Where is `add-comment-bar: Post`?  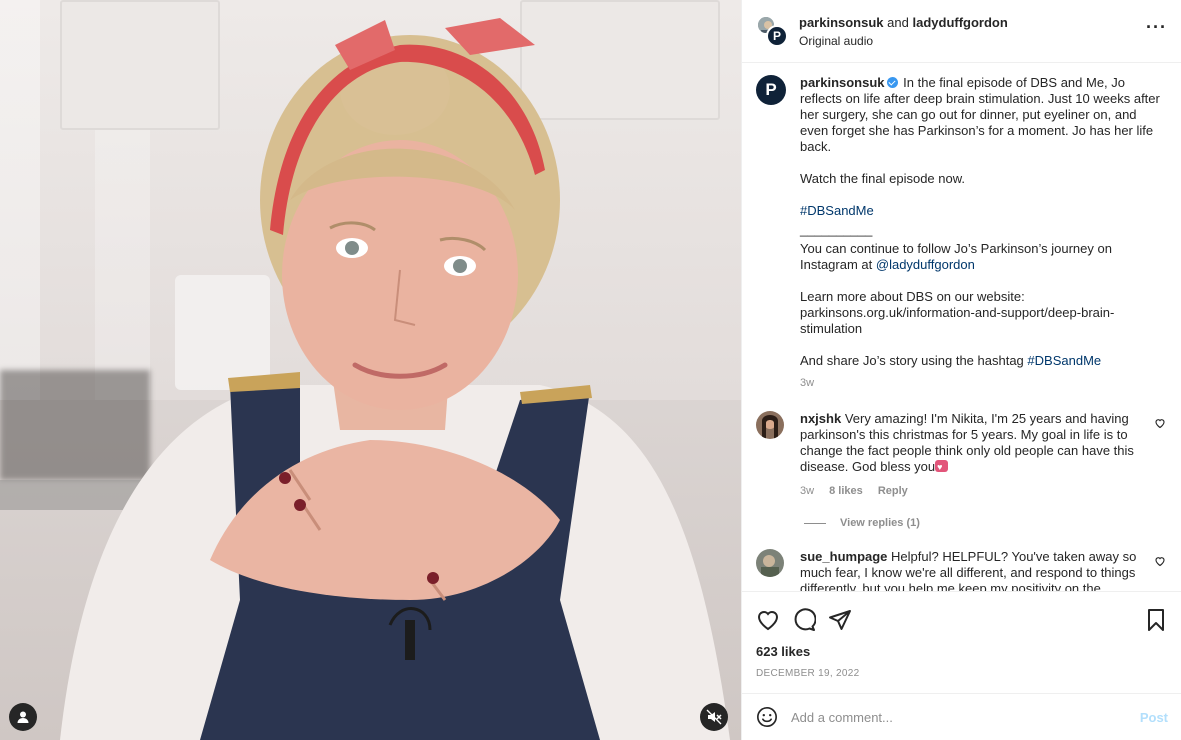
add-comment-bar: Post is located at coordinates (961, 716).